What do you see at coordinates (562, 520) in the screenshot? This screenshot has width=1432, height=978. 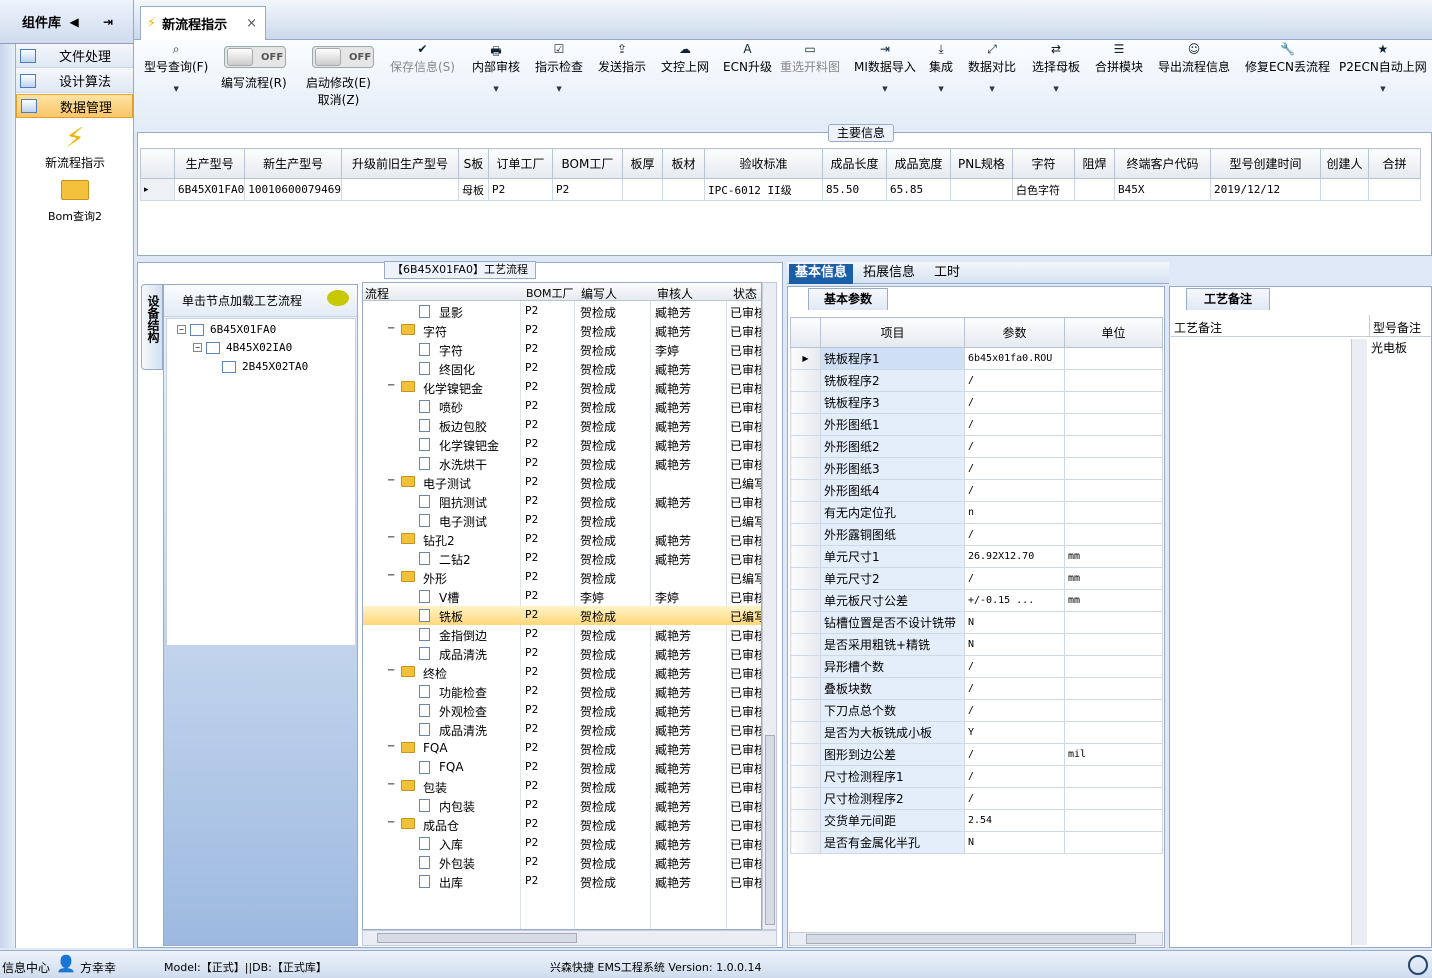 I see `flow-row: 电子测试 P2 贺检成 已编写` at bounding box center [562, 520].